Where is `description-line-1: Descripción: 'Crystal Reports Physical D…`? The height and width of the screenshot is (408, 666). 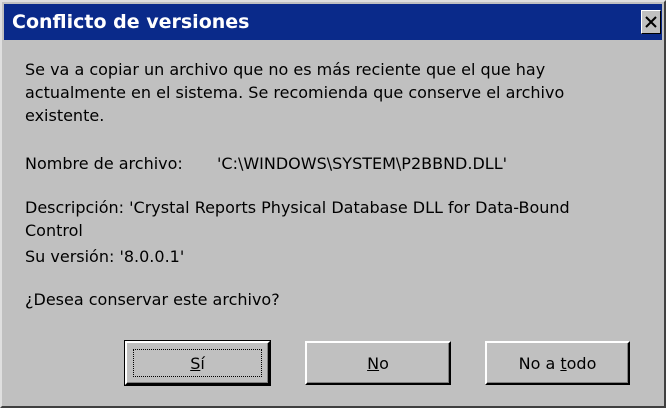 description-line-1: Descripción: 'Crystal Reports Physical D… is located at coordinates (297, 207).